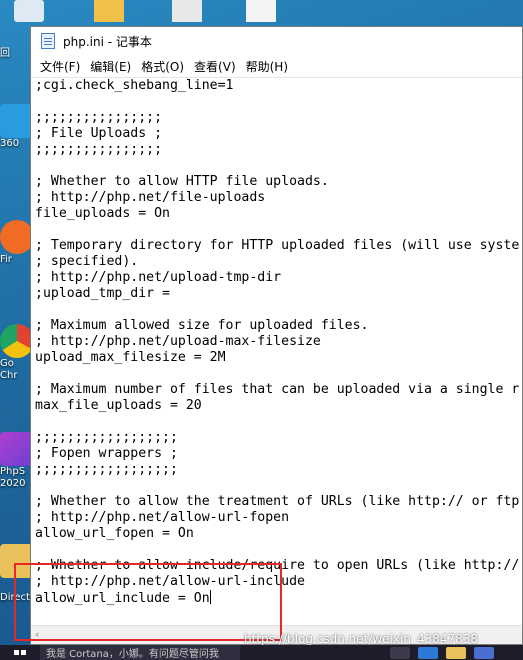 Image resolution: width=523 pixels, height=660 pixels. What do you see at coordinates (37, 634) in the screenshot?
I see `scroll-left-icon: ‹` at bounding box center [37, 634].